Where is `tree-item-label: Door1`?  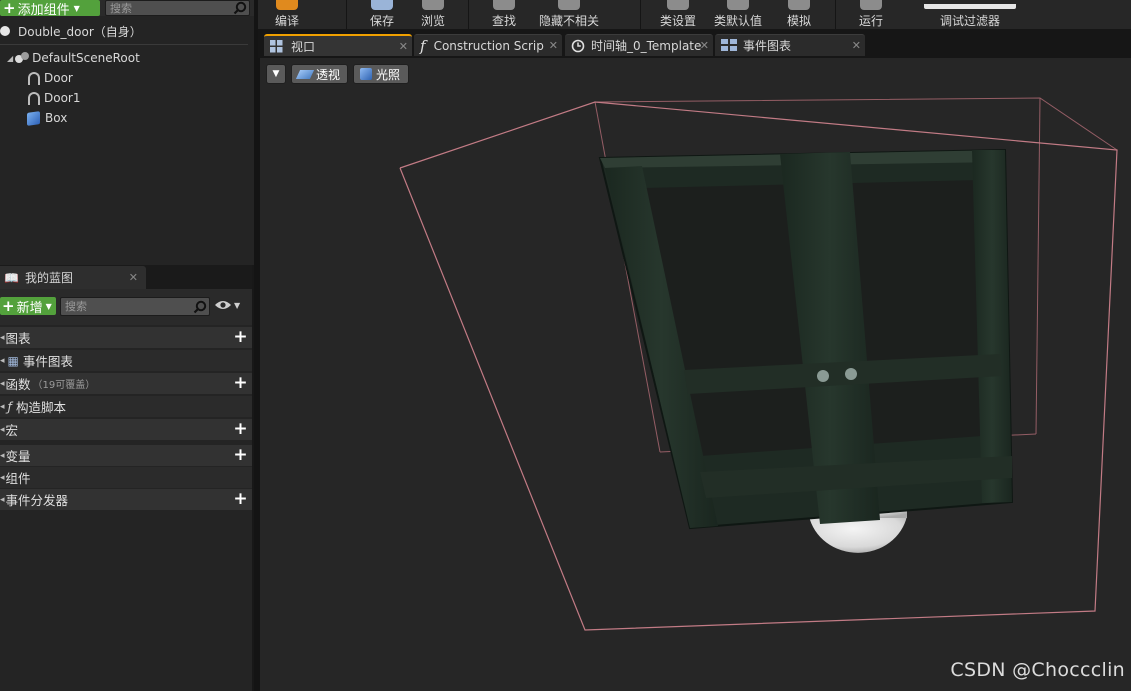 tree-item-label: Door1 is located at coordinates (62, 98).